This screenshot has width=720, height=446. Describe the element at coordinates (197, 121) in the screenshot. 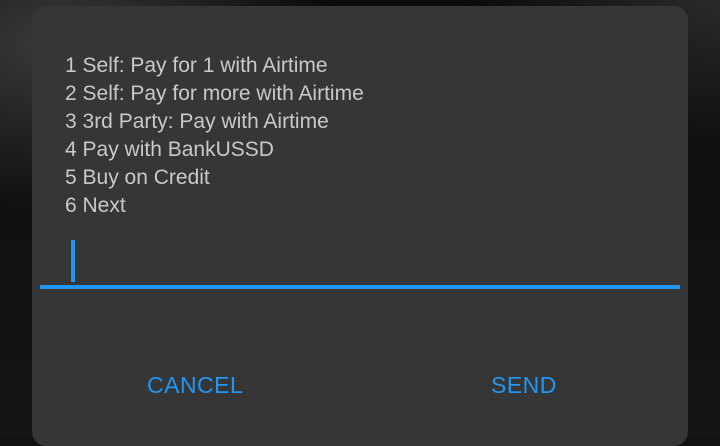

I see `menu-option-3: 3 3rd Party: Pay with Airtime` at that location.